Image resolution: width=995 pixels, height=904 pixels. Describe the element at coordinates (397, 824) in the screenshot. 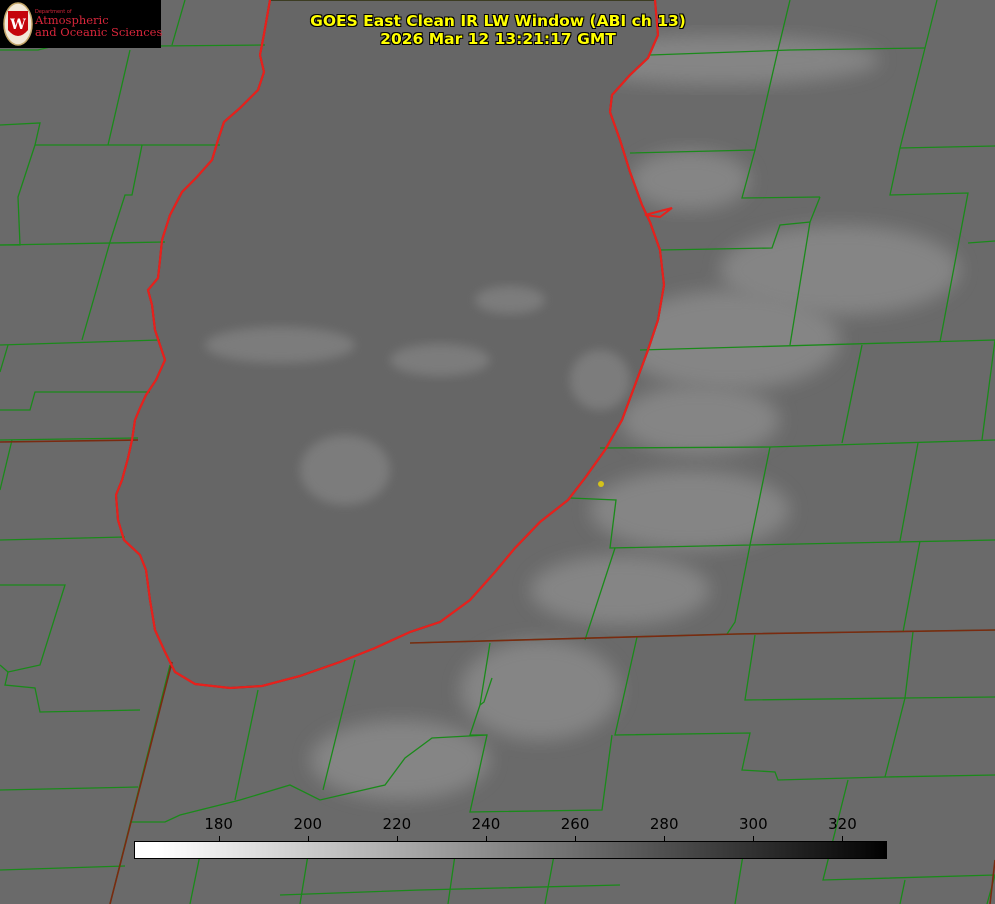

I see `colorbar-tick-label: 220` at that location.